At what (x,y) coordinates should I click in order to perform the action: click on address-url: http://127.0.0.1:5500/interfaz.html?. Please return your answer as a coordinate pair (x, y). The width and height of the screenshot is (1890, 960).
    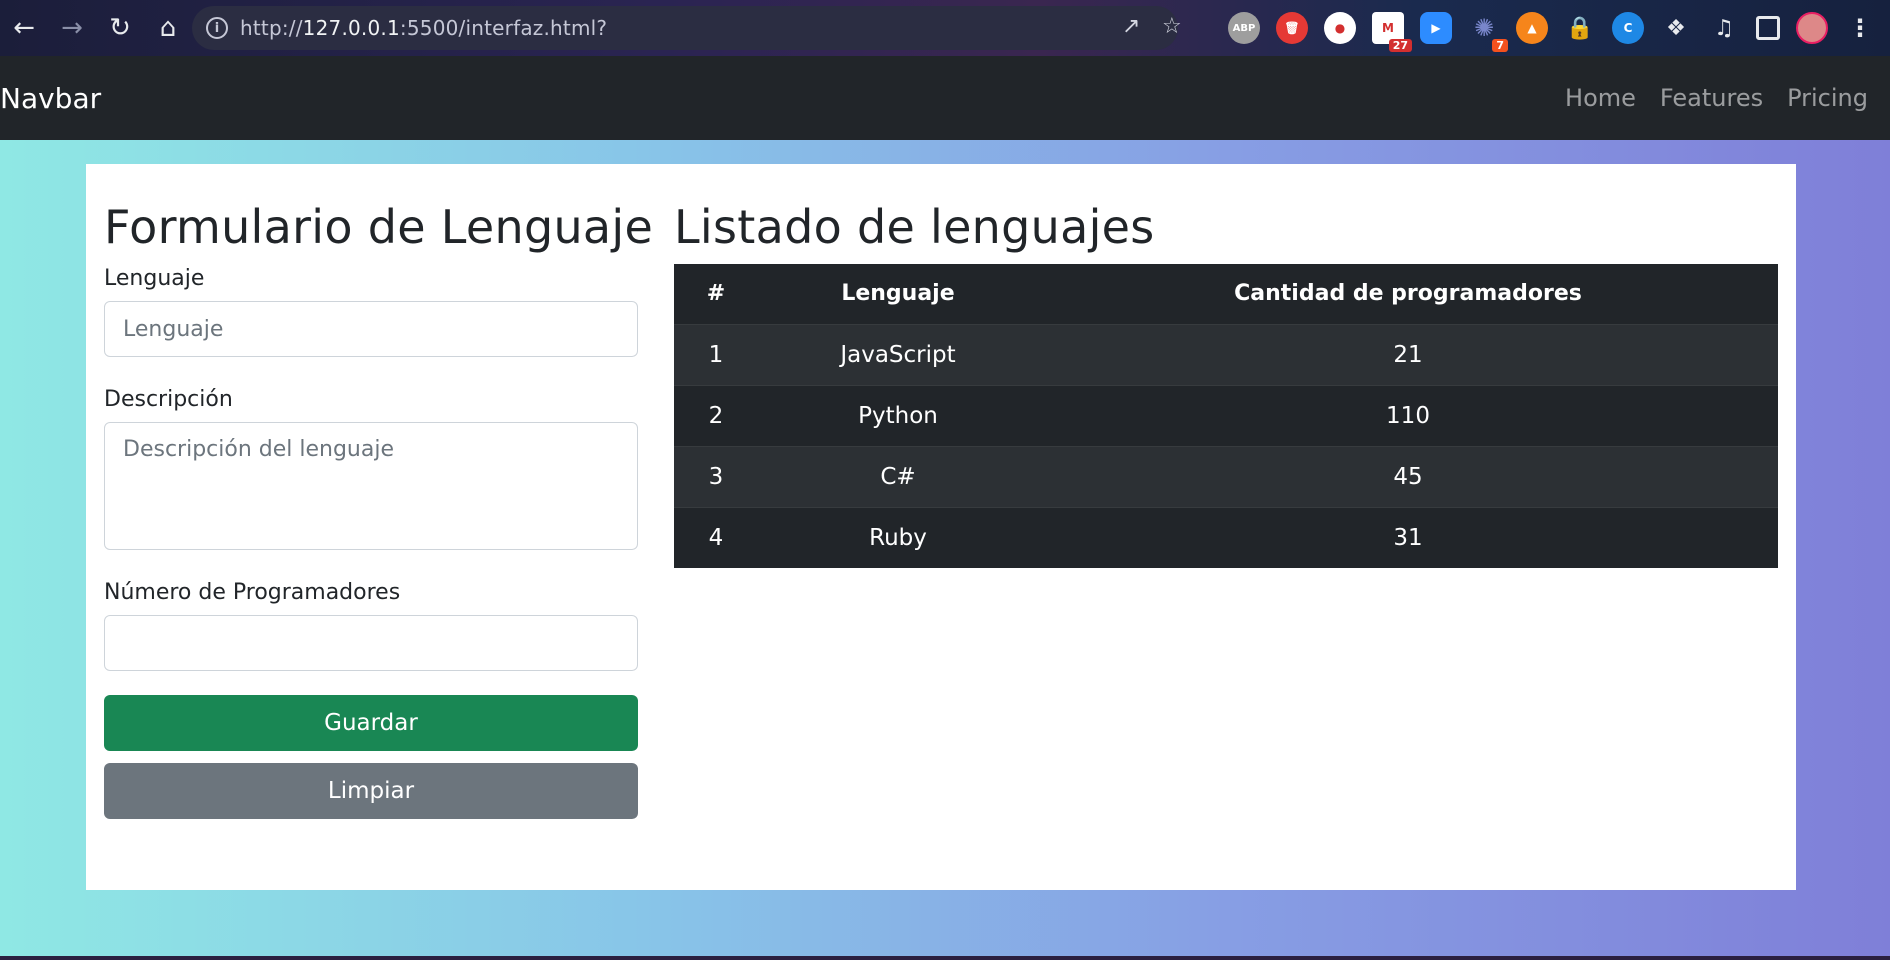
    Looking at the image, I should click on (423, 28).